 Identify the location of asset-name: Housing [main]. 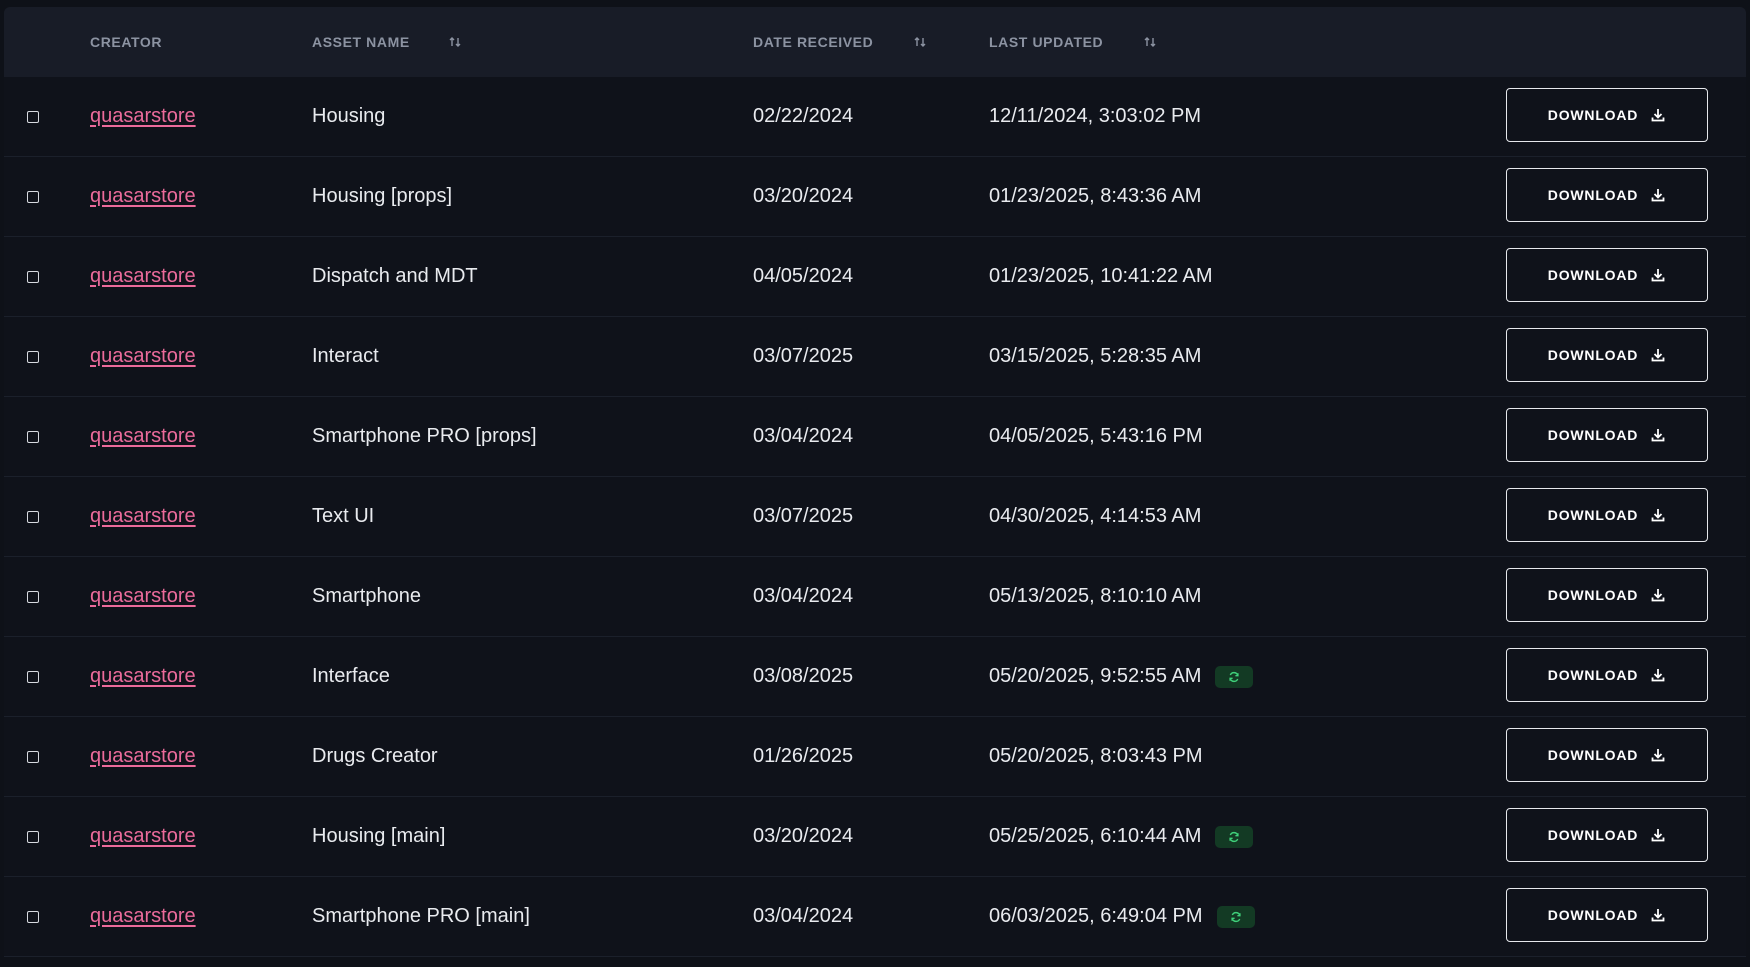
(379, 836).